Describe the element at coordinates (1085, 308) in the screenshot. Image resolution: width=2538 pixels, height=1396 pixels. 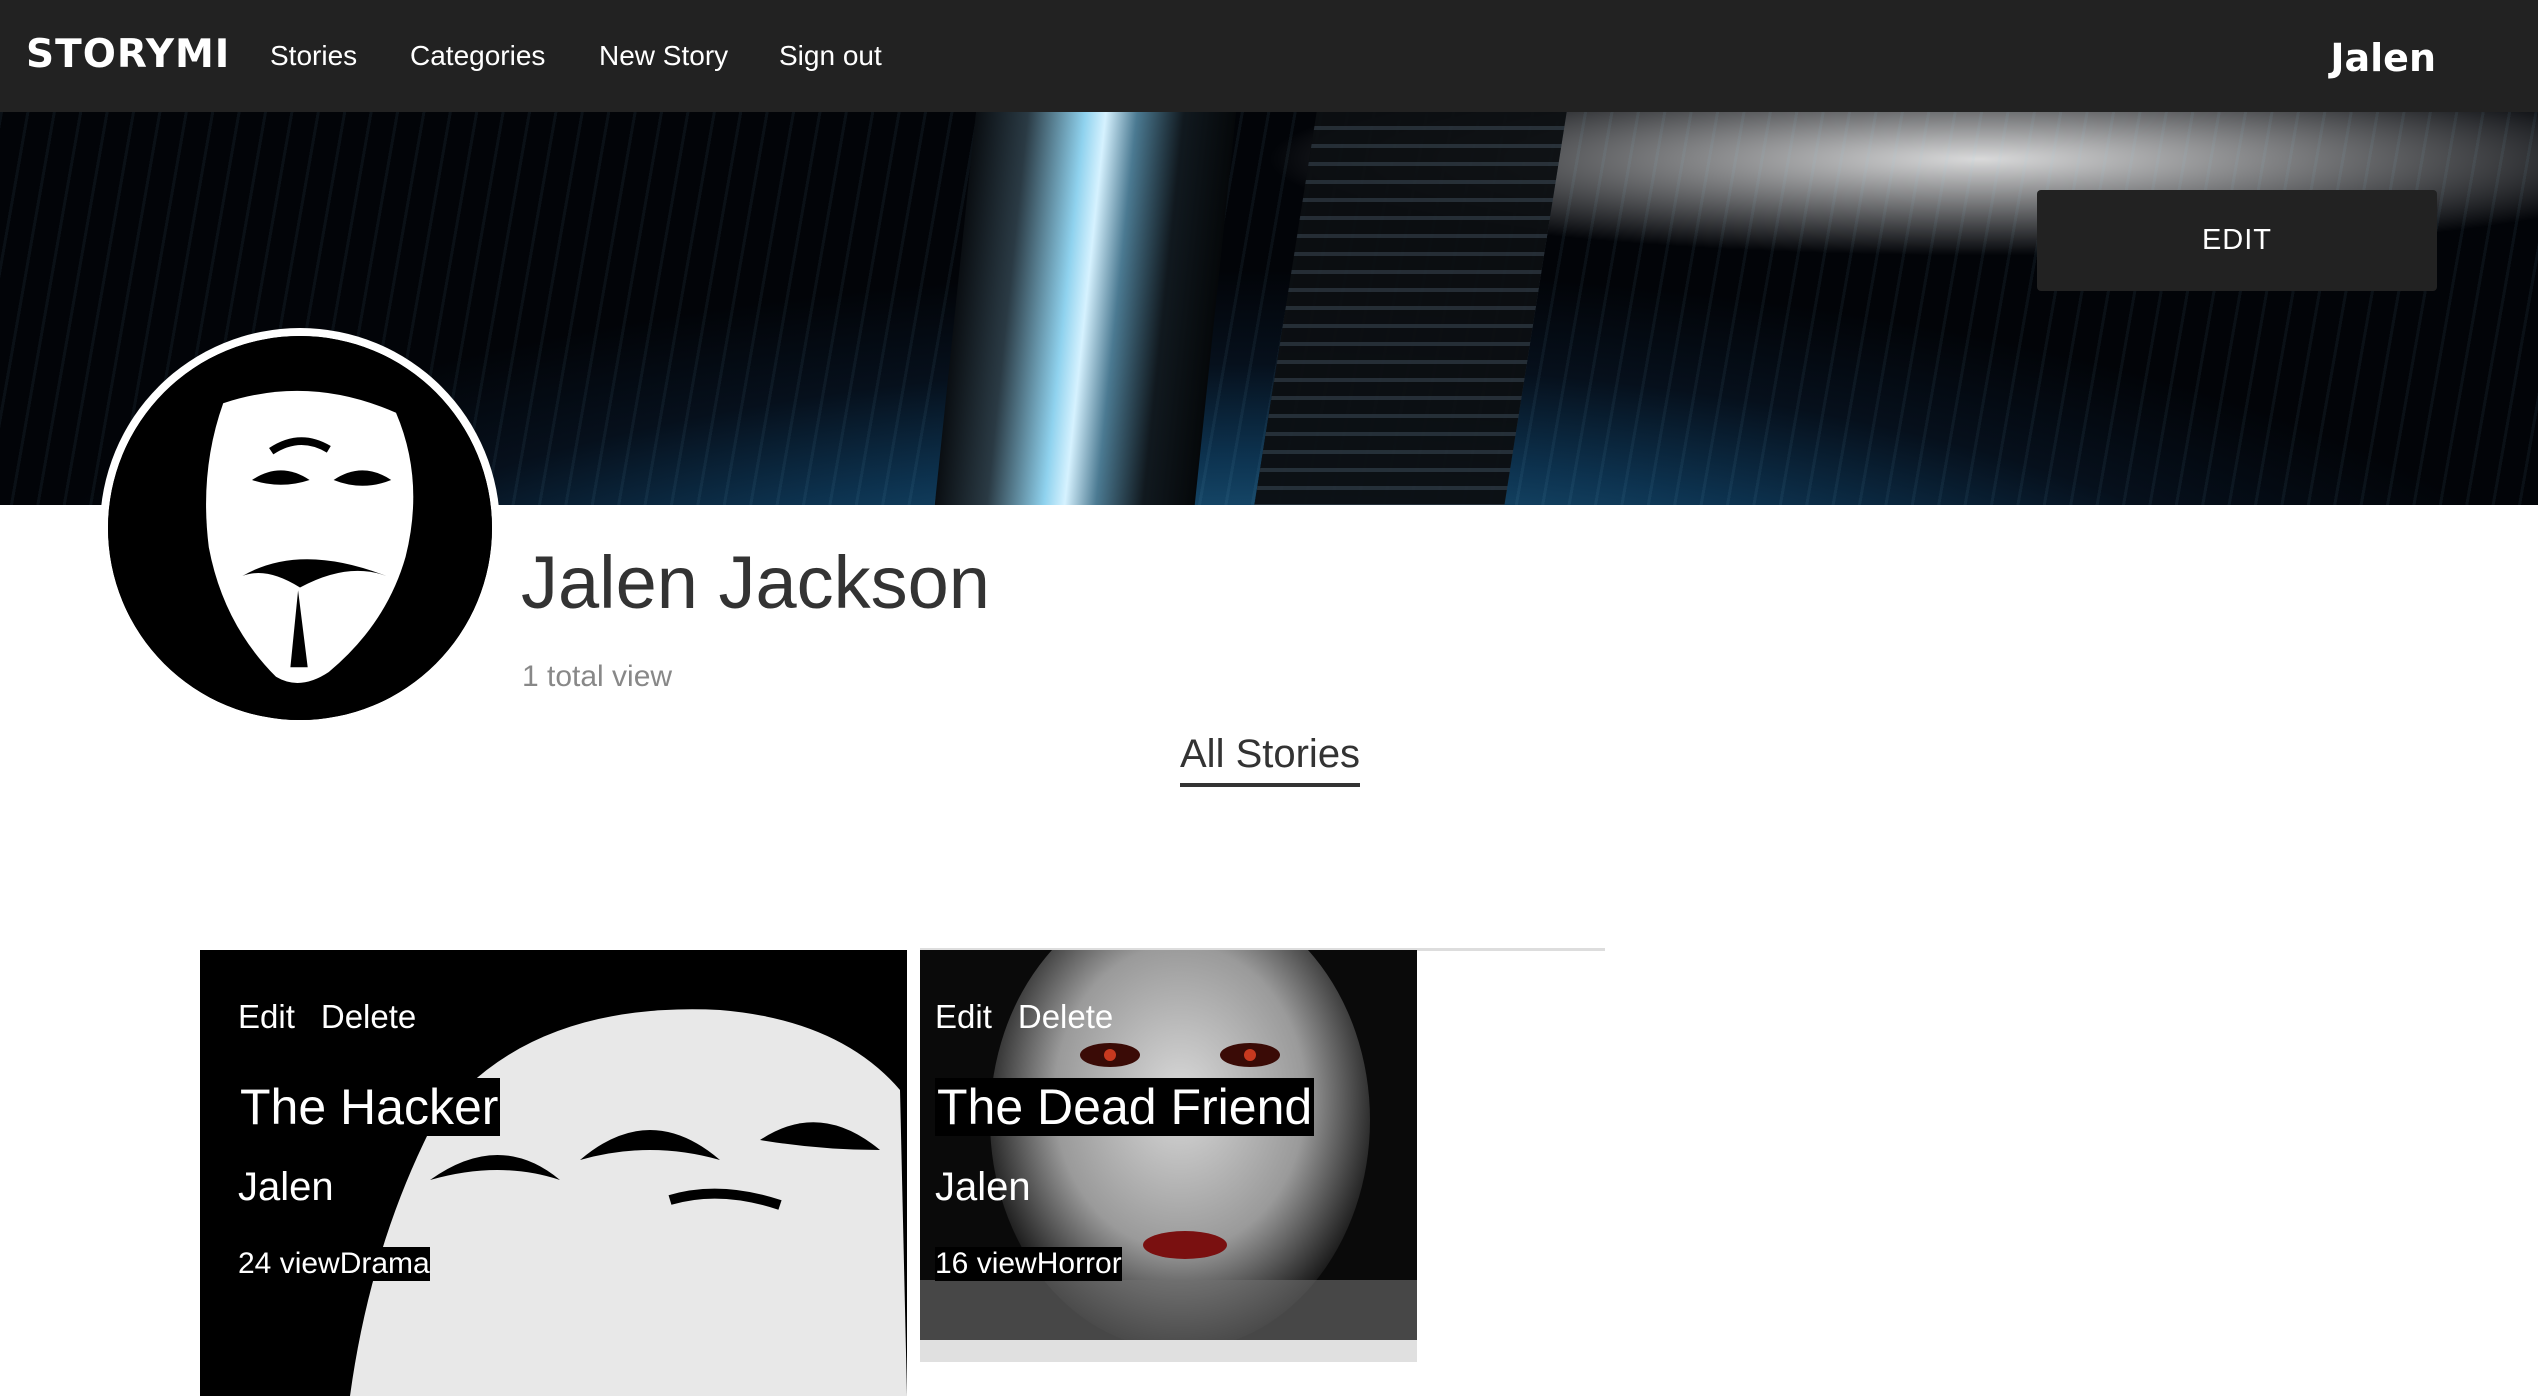
I see `banner-space-station` at that location.